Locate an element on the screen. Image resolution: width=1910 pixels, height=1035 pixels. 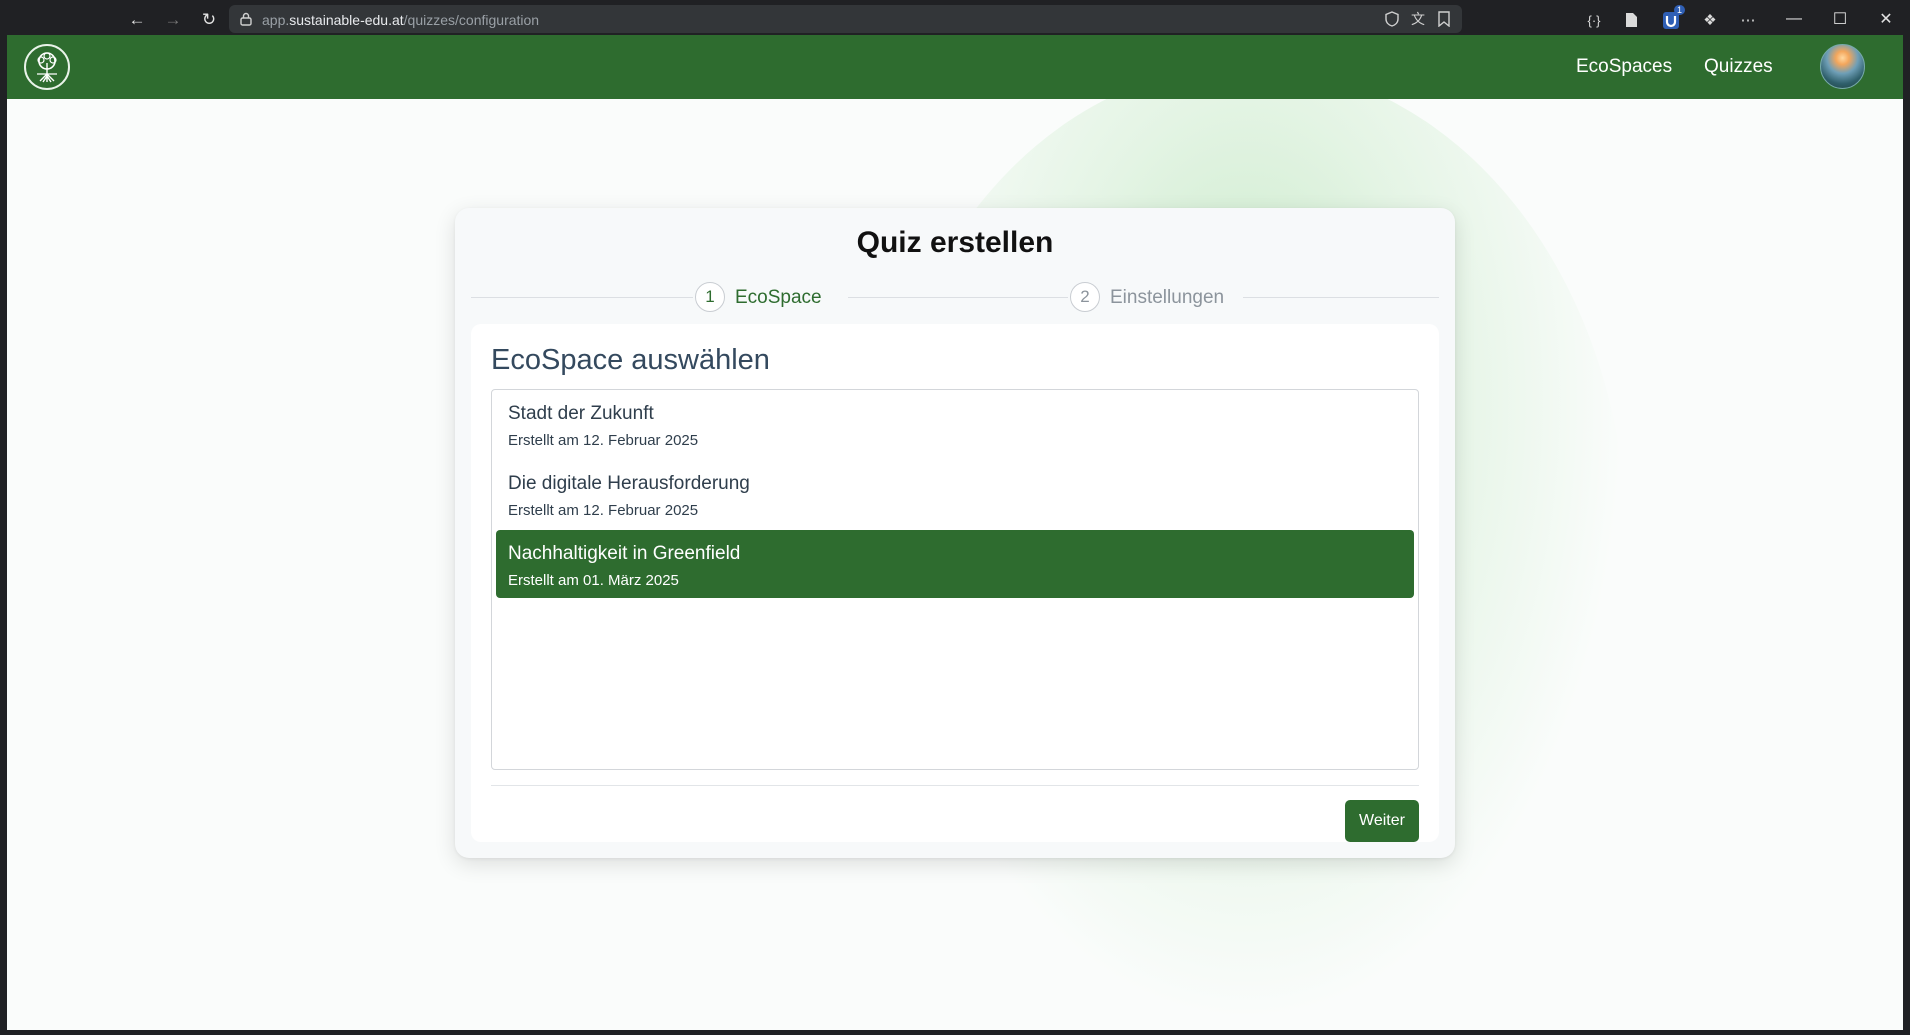
divider is located at coordinates (955, 785).